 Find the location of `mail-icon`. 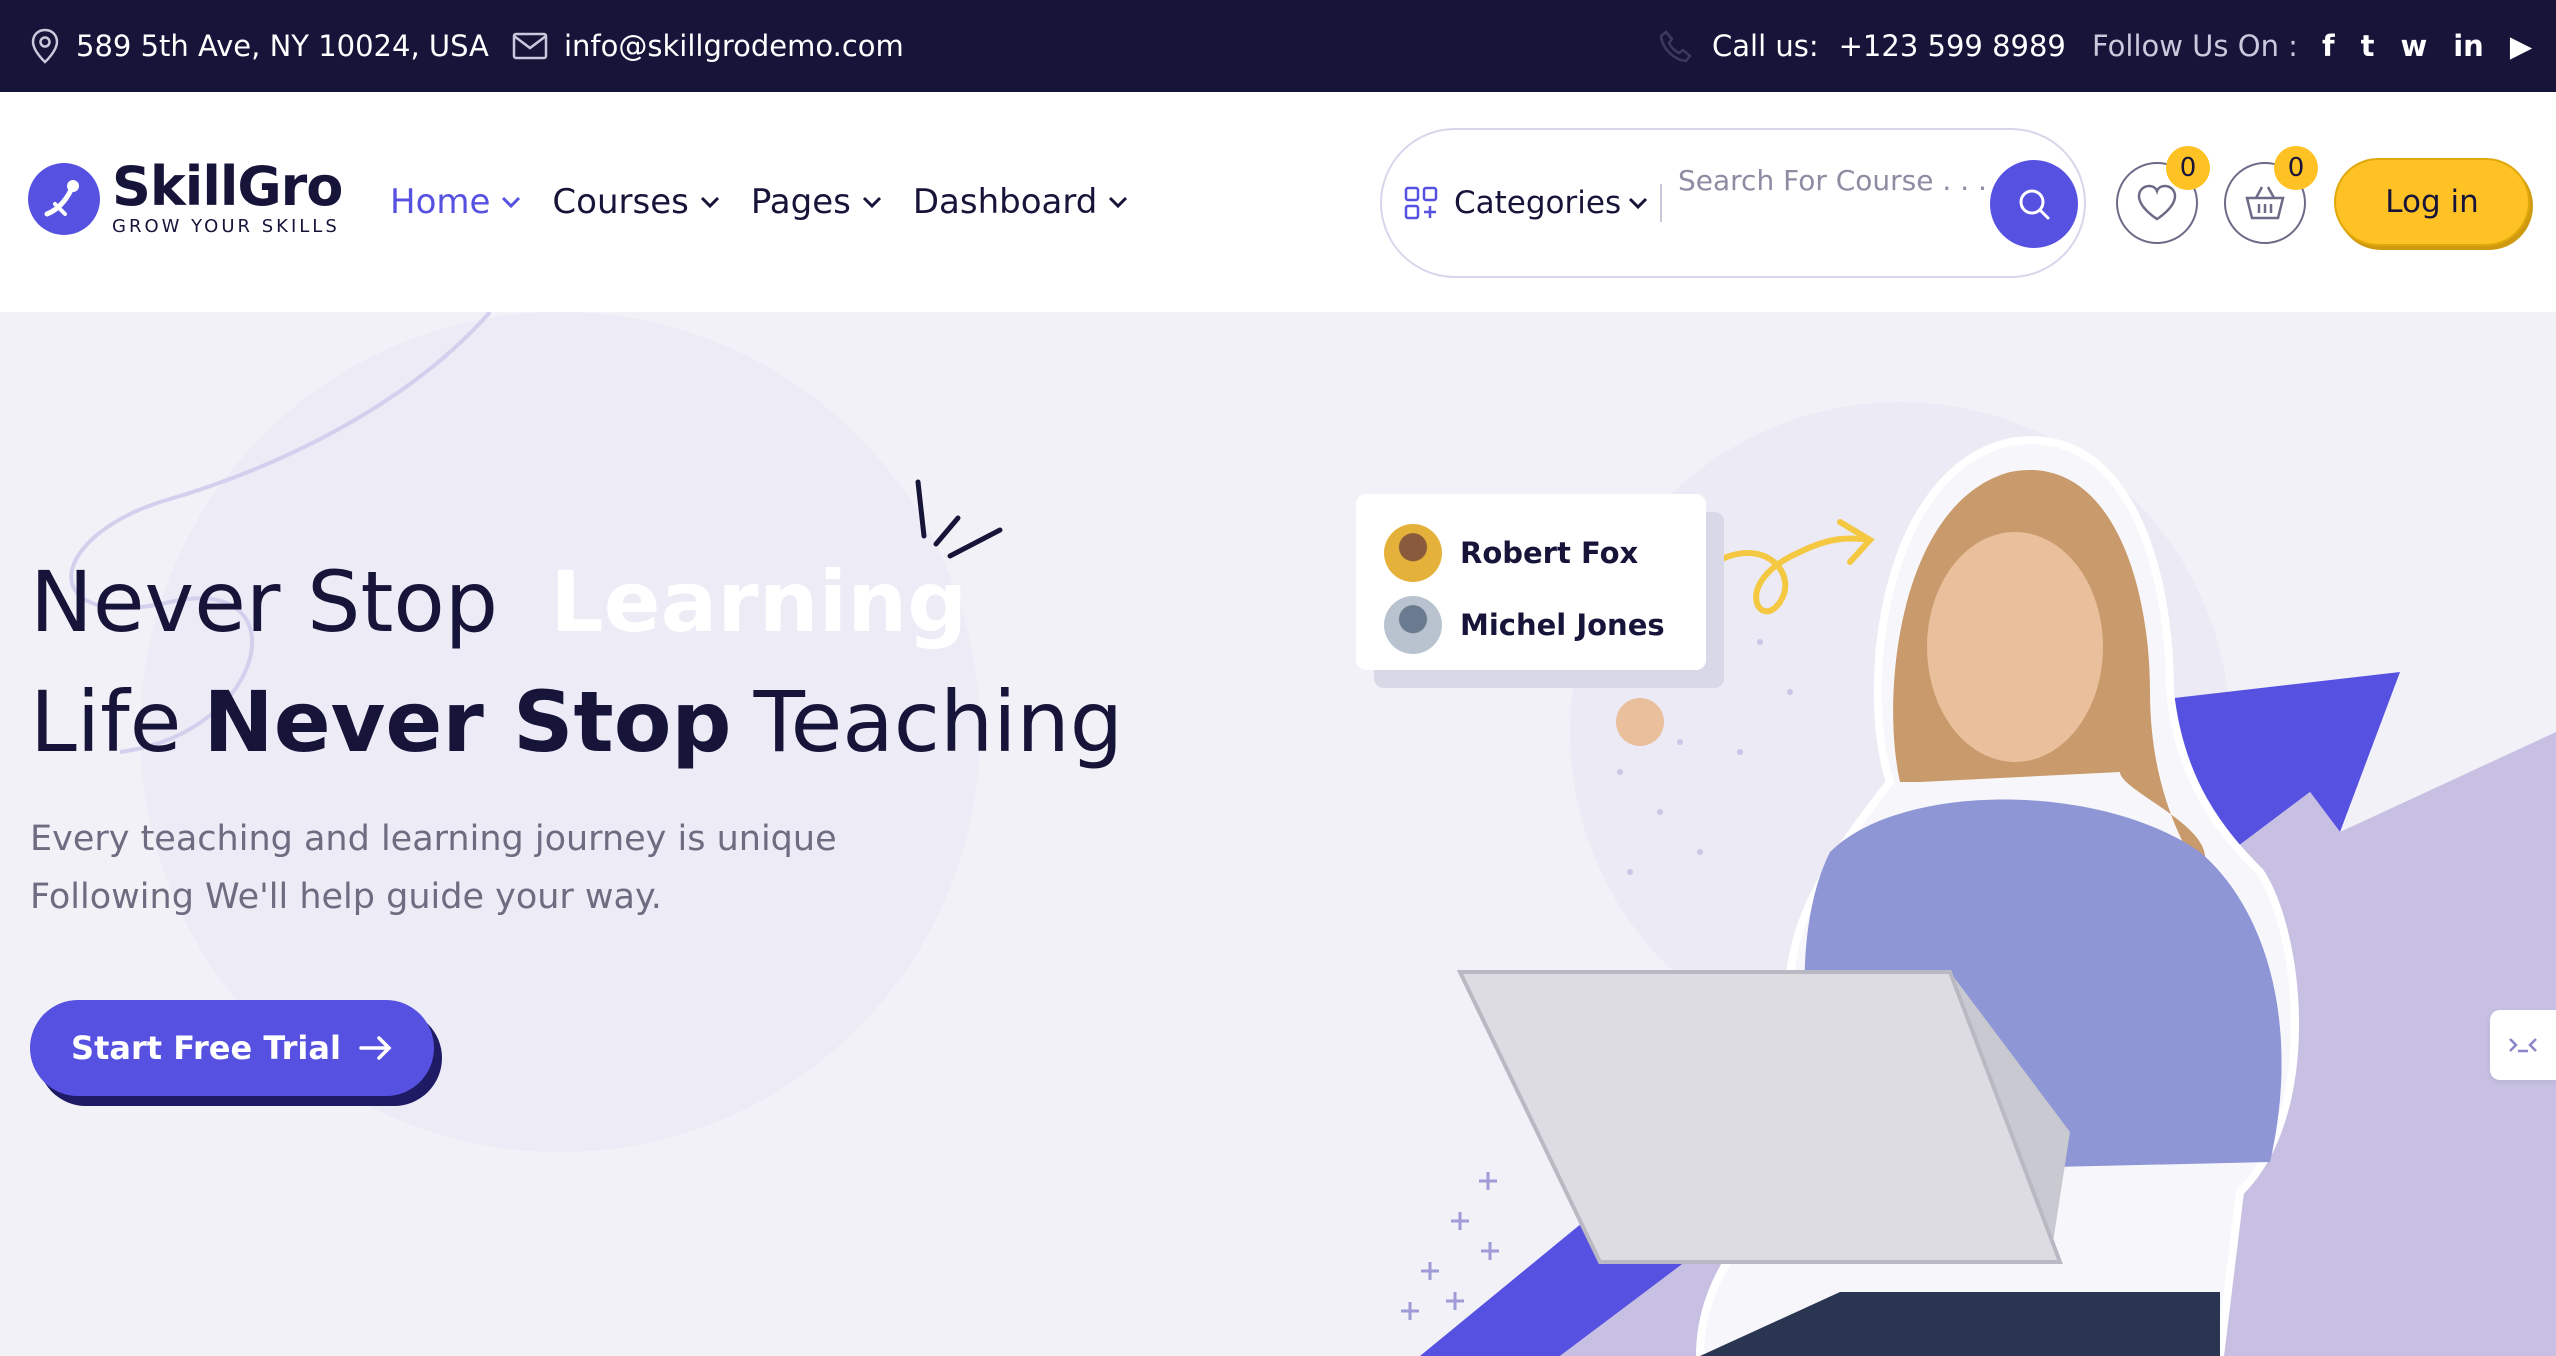

mail-icon is located at coordinates (530, 46).